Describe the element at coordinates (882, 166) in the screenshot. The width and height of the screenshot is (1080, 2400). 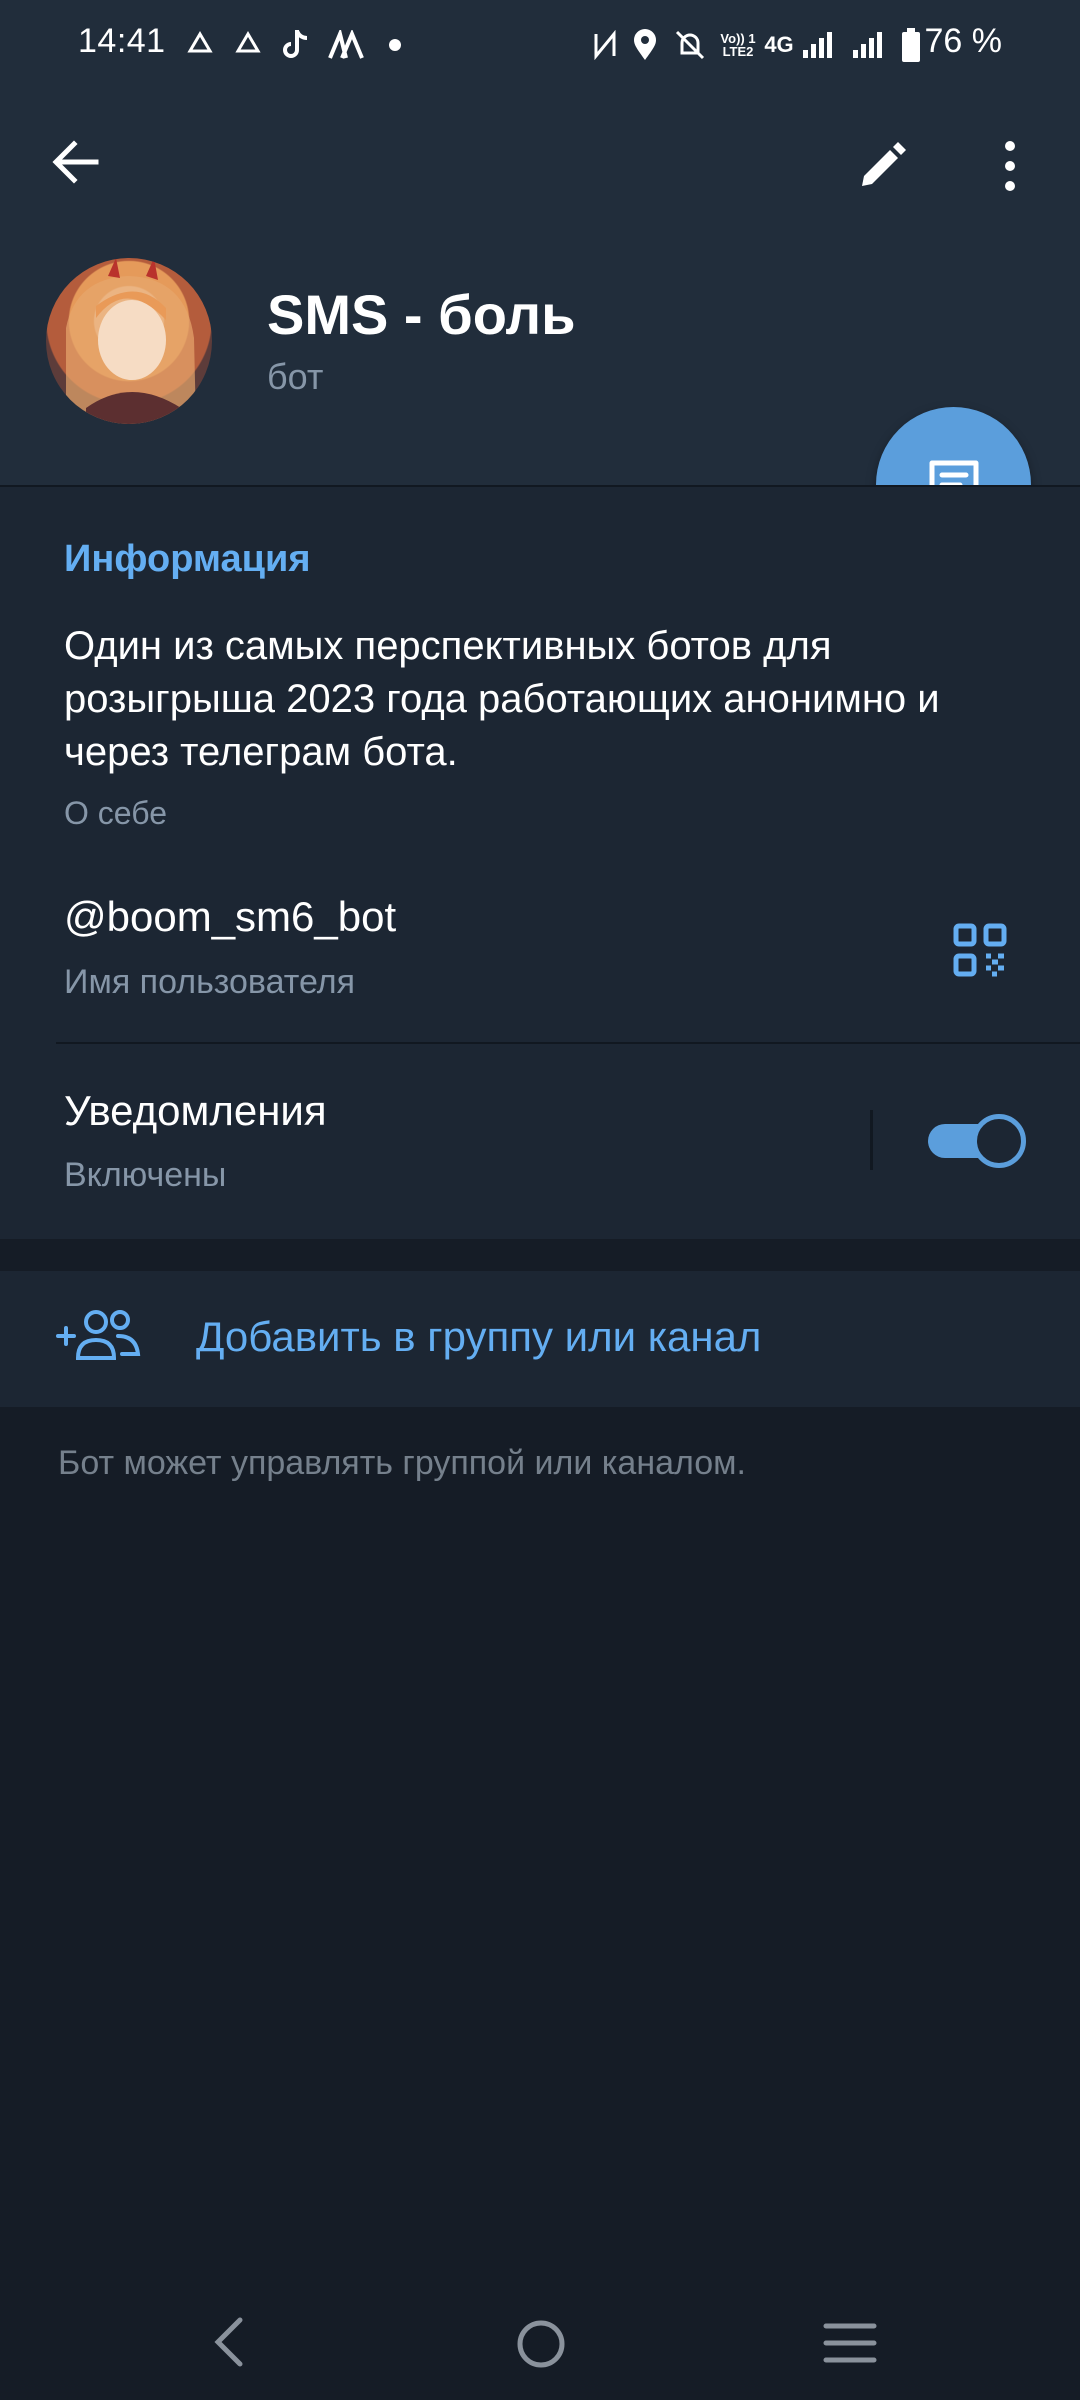
I see `pencil-icon` at that location.